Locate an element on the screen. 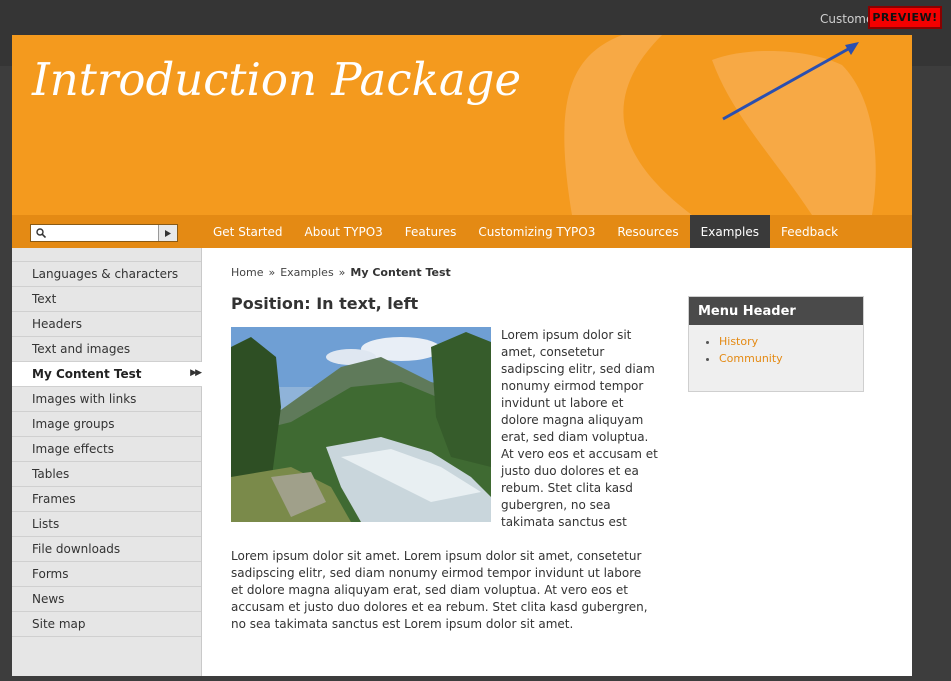  sidebar-item-lists: Lists is located at coordinates (106, 524).